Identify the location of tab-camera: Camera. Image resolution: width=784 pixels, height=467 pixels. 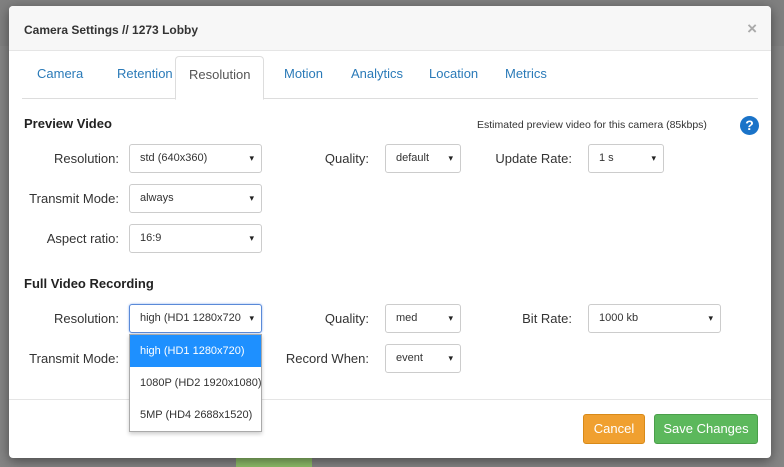
(60, 77).